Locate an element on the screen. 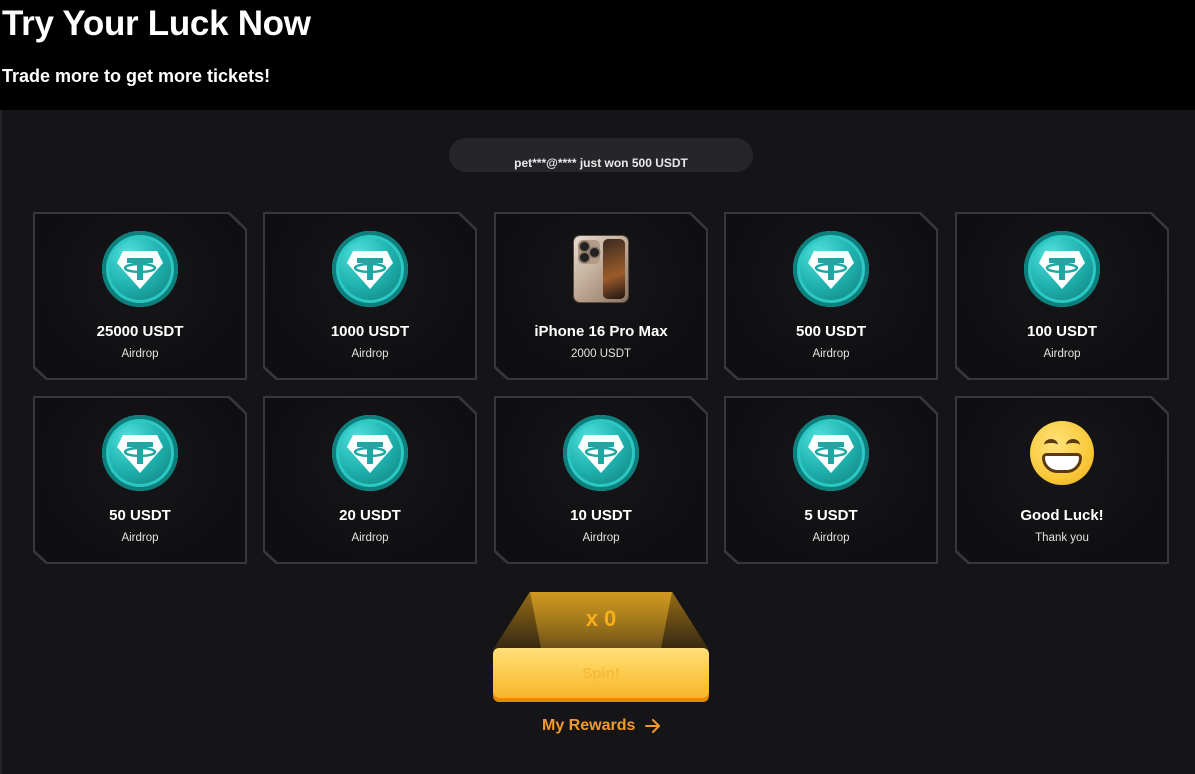 Image resolution: width=1195 pixels, height=774 pixels. page-subtitle: Trade more to get more tickets! is located at coordinates (136, 76).